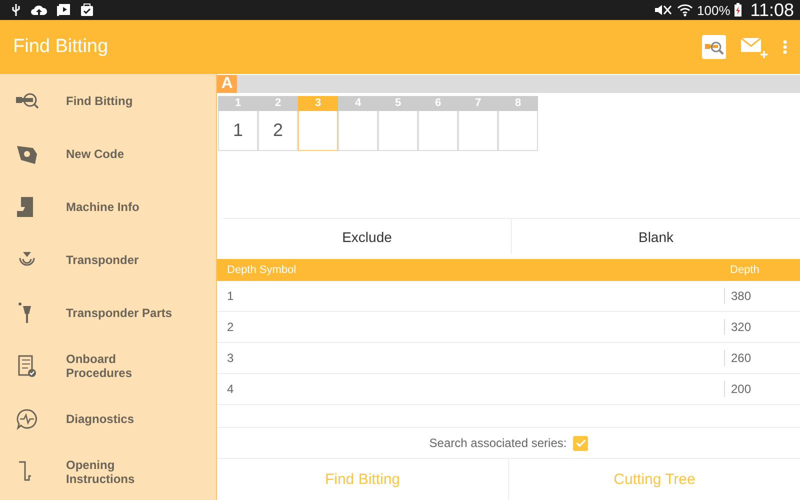 The width and height of the screenshot is (800, 500). Describe the element at coordinates (108, 365) in the screenshot. I see `sidebar-item: Onboard Procedures` at that location.